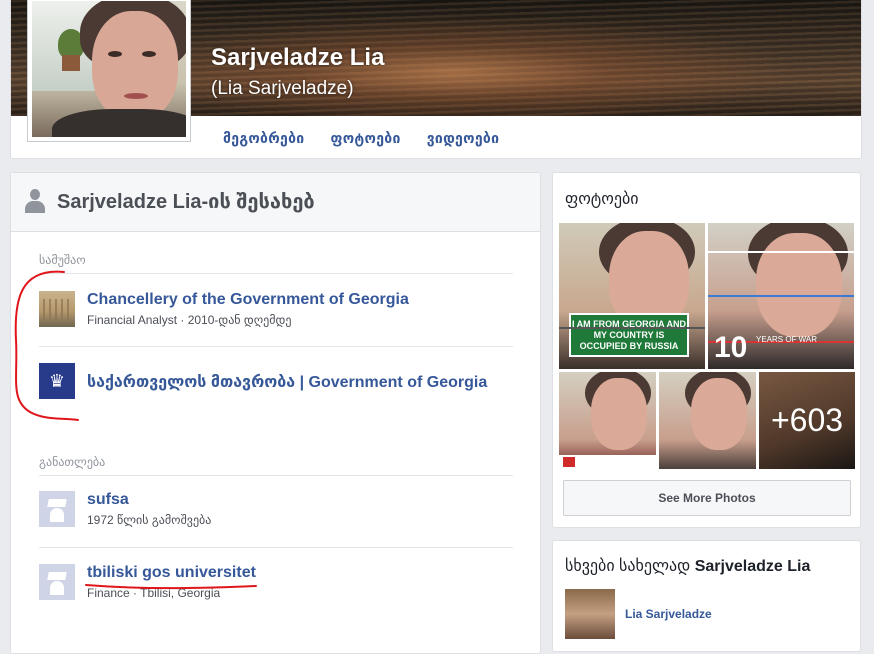  What do you see at coordinates (276, 513) in the screenshot?
I see `education-entry: sufsa 1972 წლის გამოშვება` at bounding box center [276, 513].